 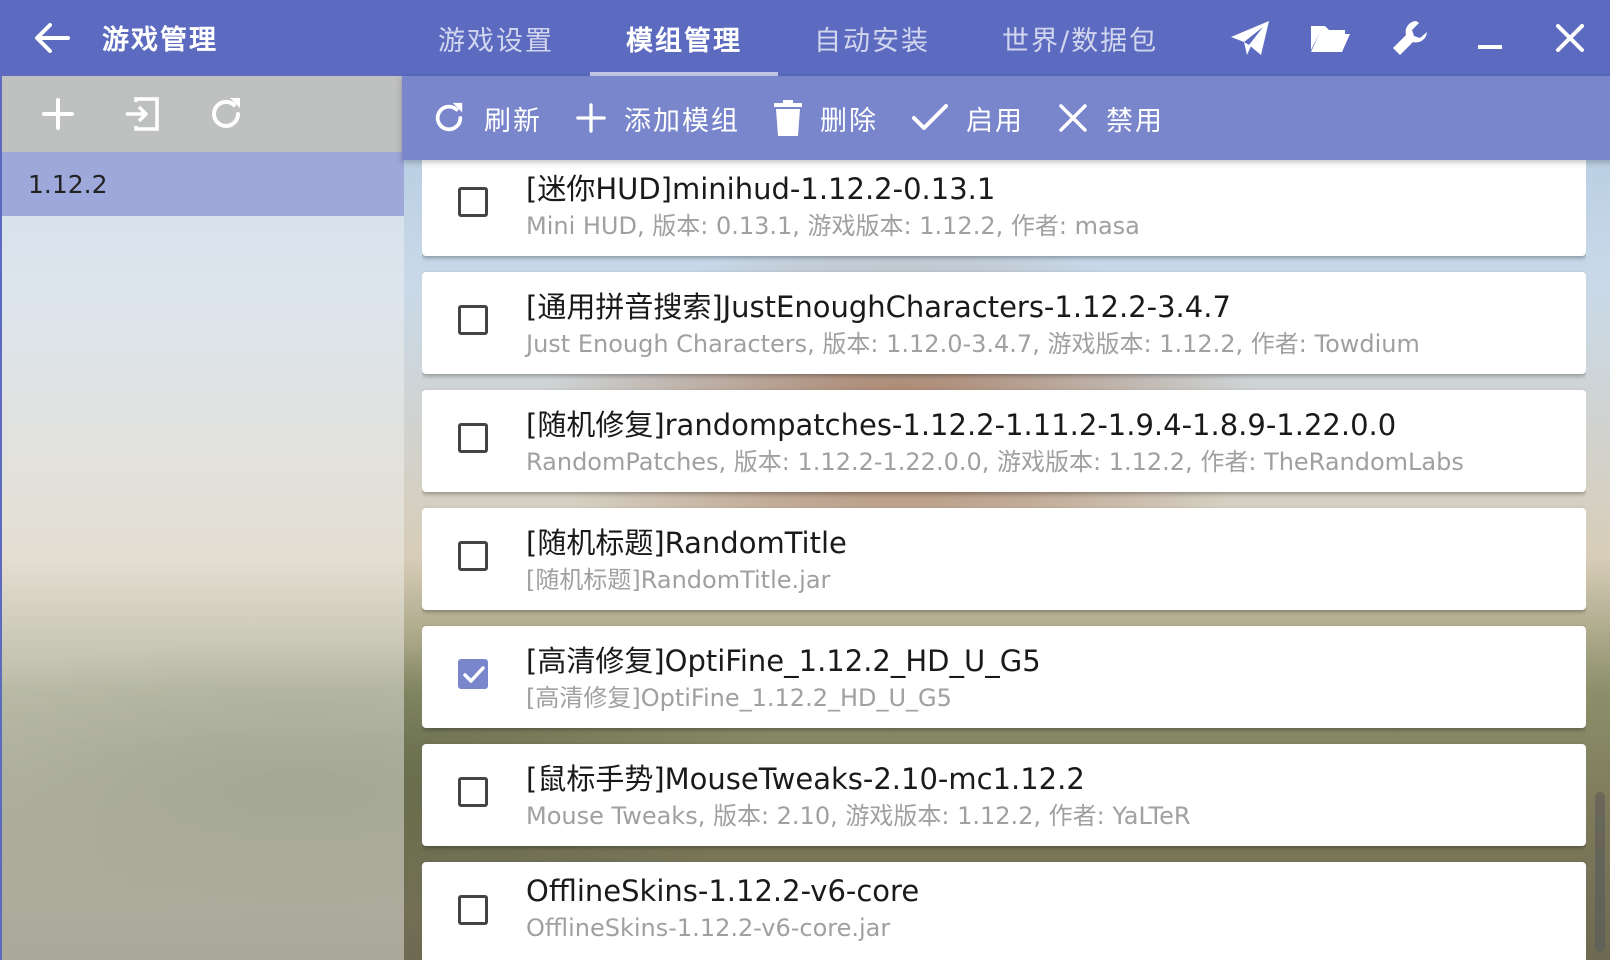 What do you see at coordinates (1490, 38) in the screenshot?
I see `minimize-button` at bounding box center [1490, 38].